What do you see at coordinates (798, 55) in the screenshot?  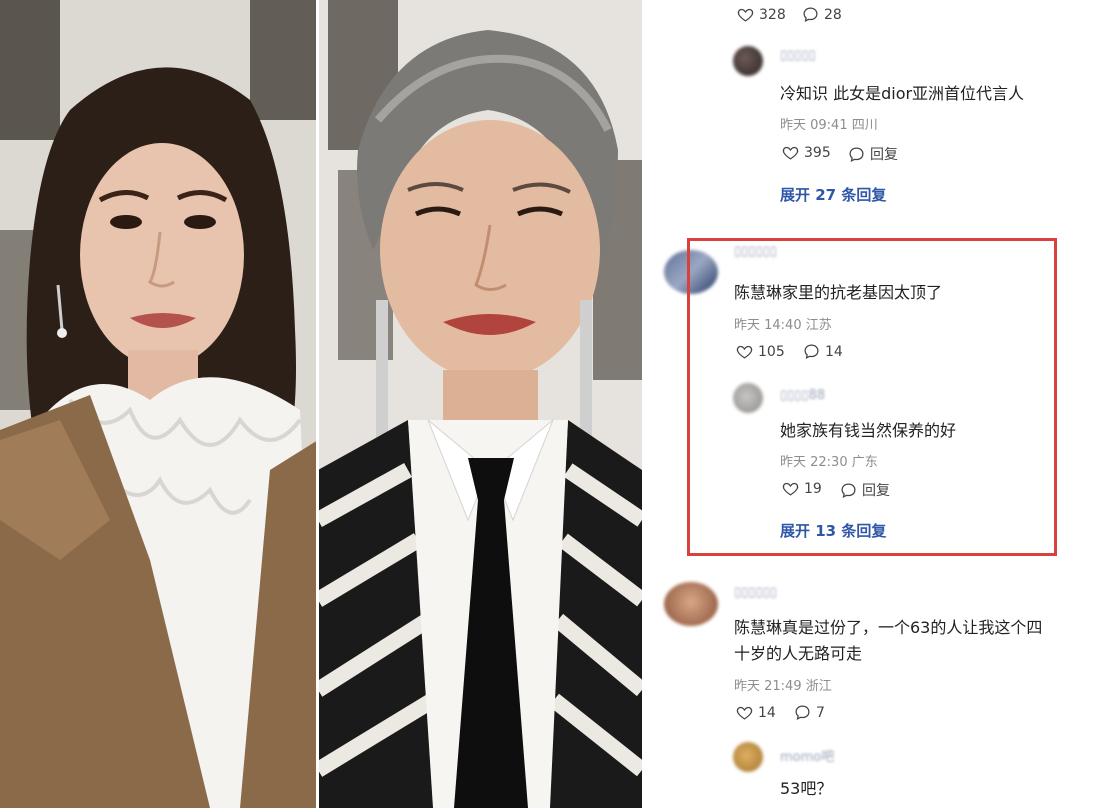 I see `username: ▯▯▯▯▯` at bounding box center [798, 55].